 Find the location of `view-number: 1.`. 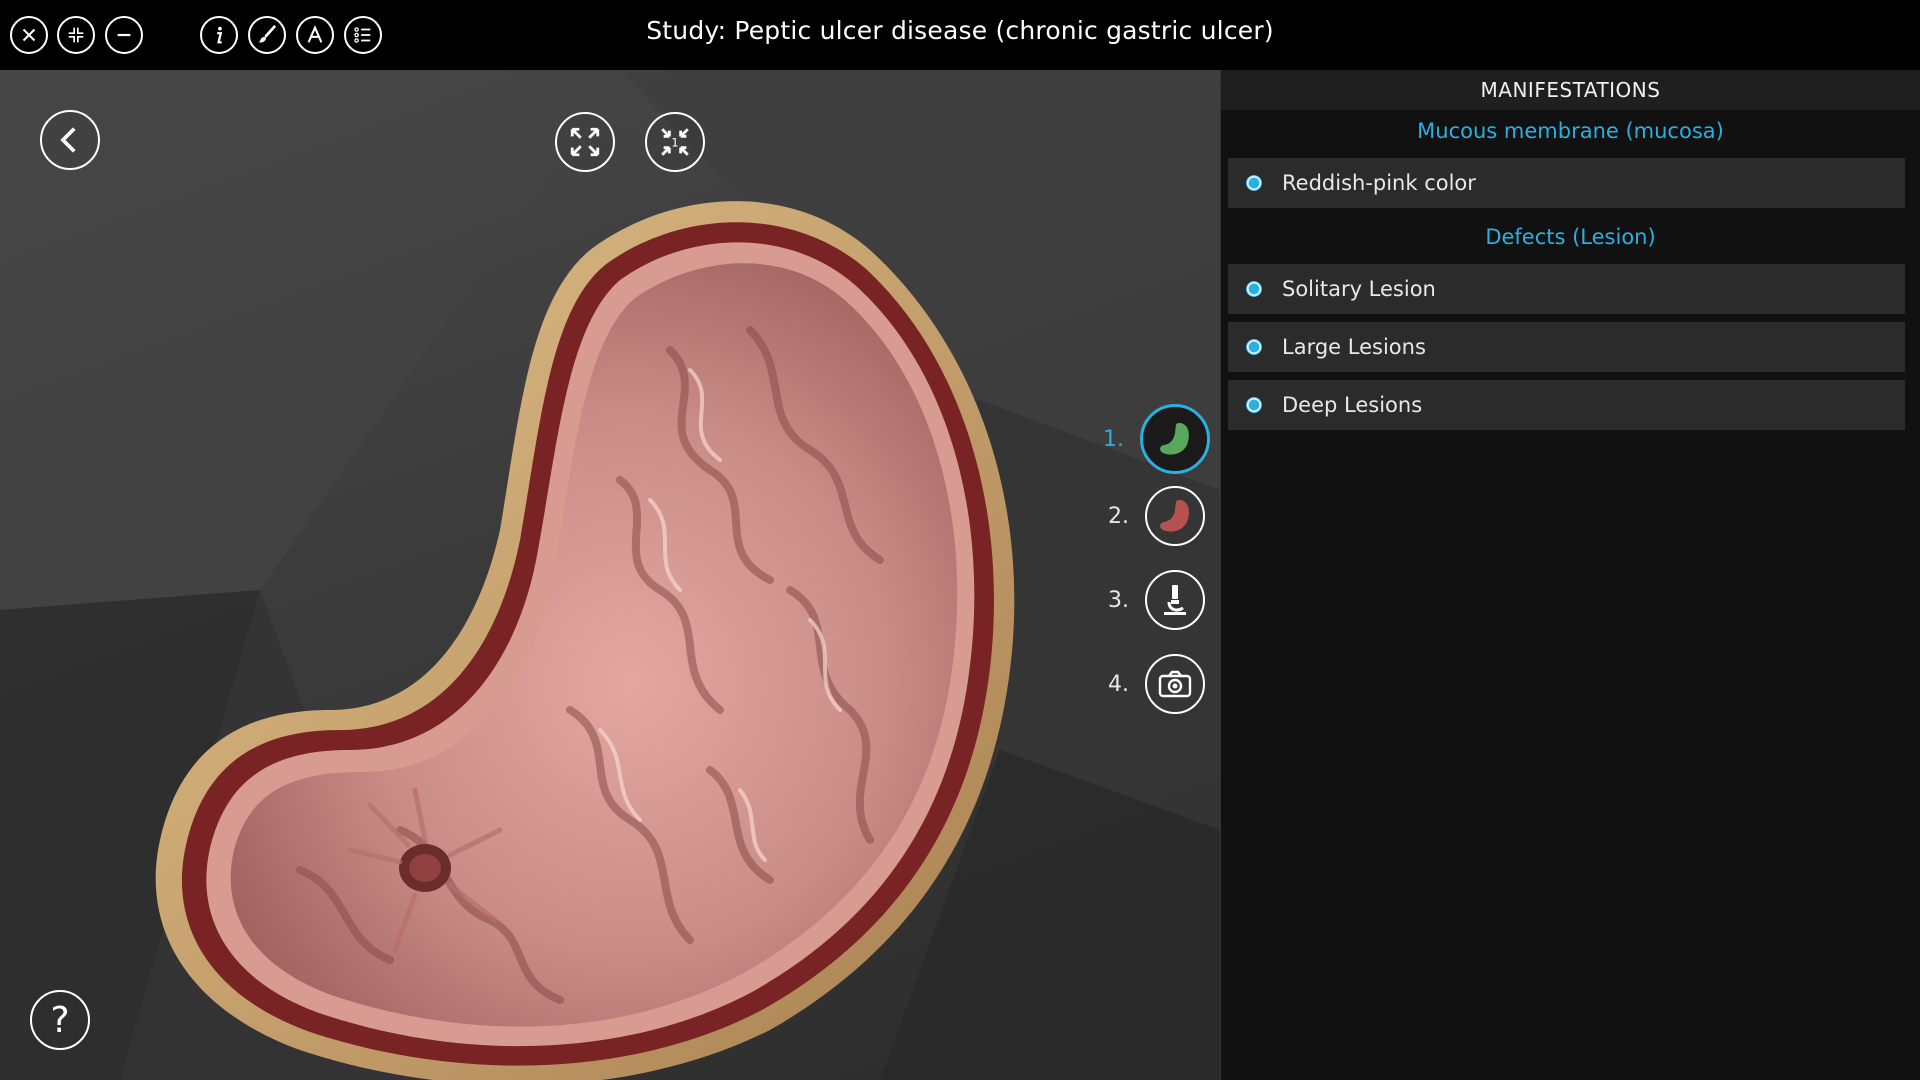

view-number: 1. is located at coordinates (1113, 439).